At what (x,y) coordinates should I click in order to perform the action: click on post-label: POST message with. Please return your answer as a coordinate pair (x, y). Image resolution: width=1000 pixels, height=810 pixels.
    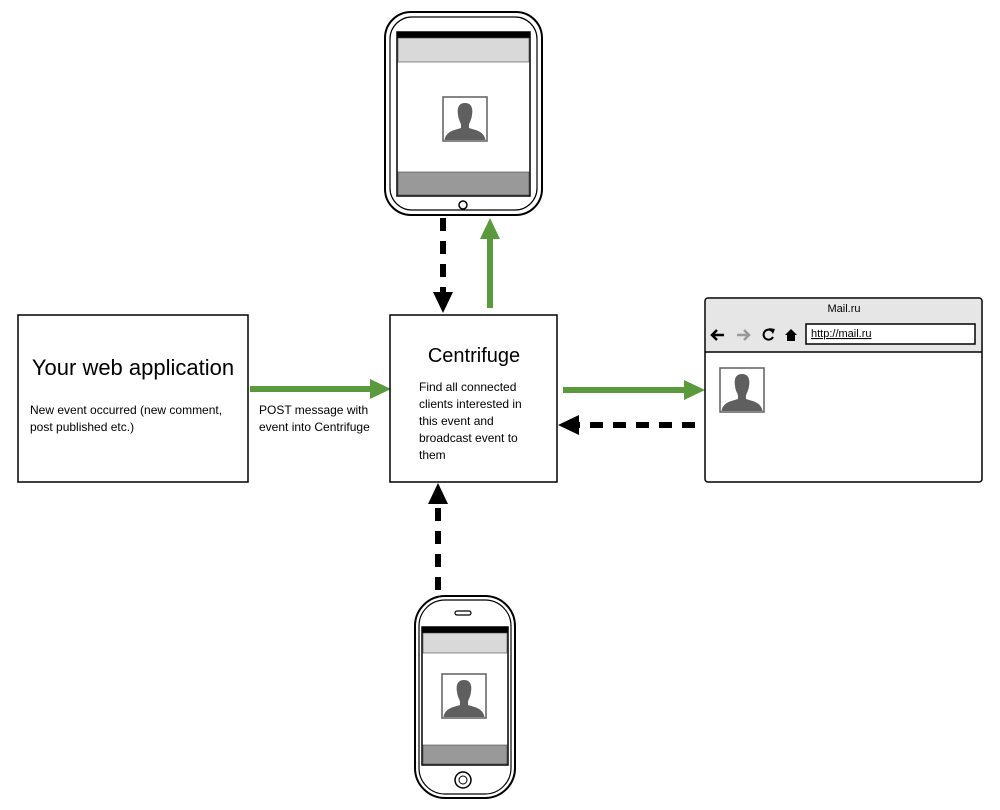
    Looking at the image, I should click on (313, 410).